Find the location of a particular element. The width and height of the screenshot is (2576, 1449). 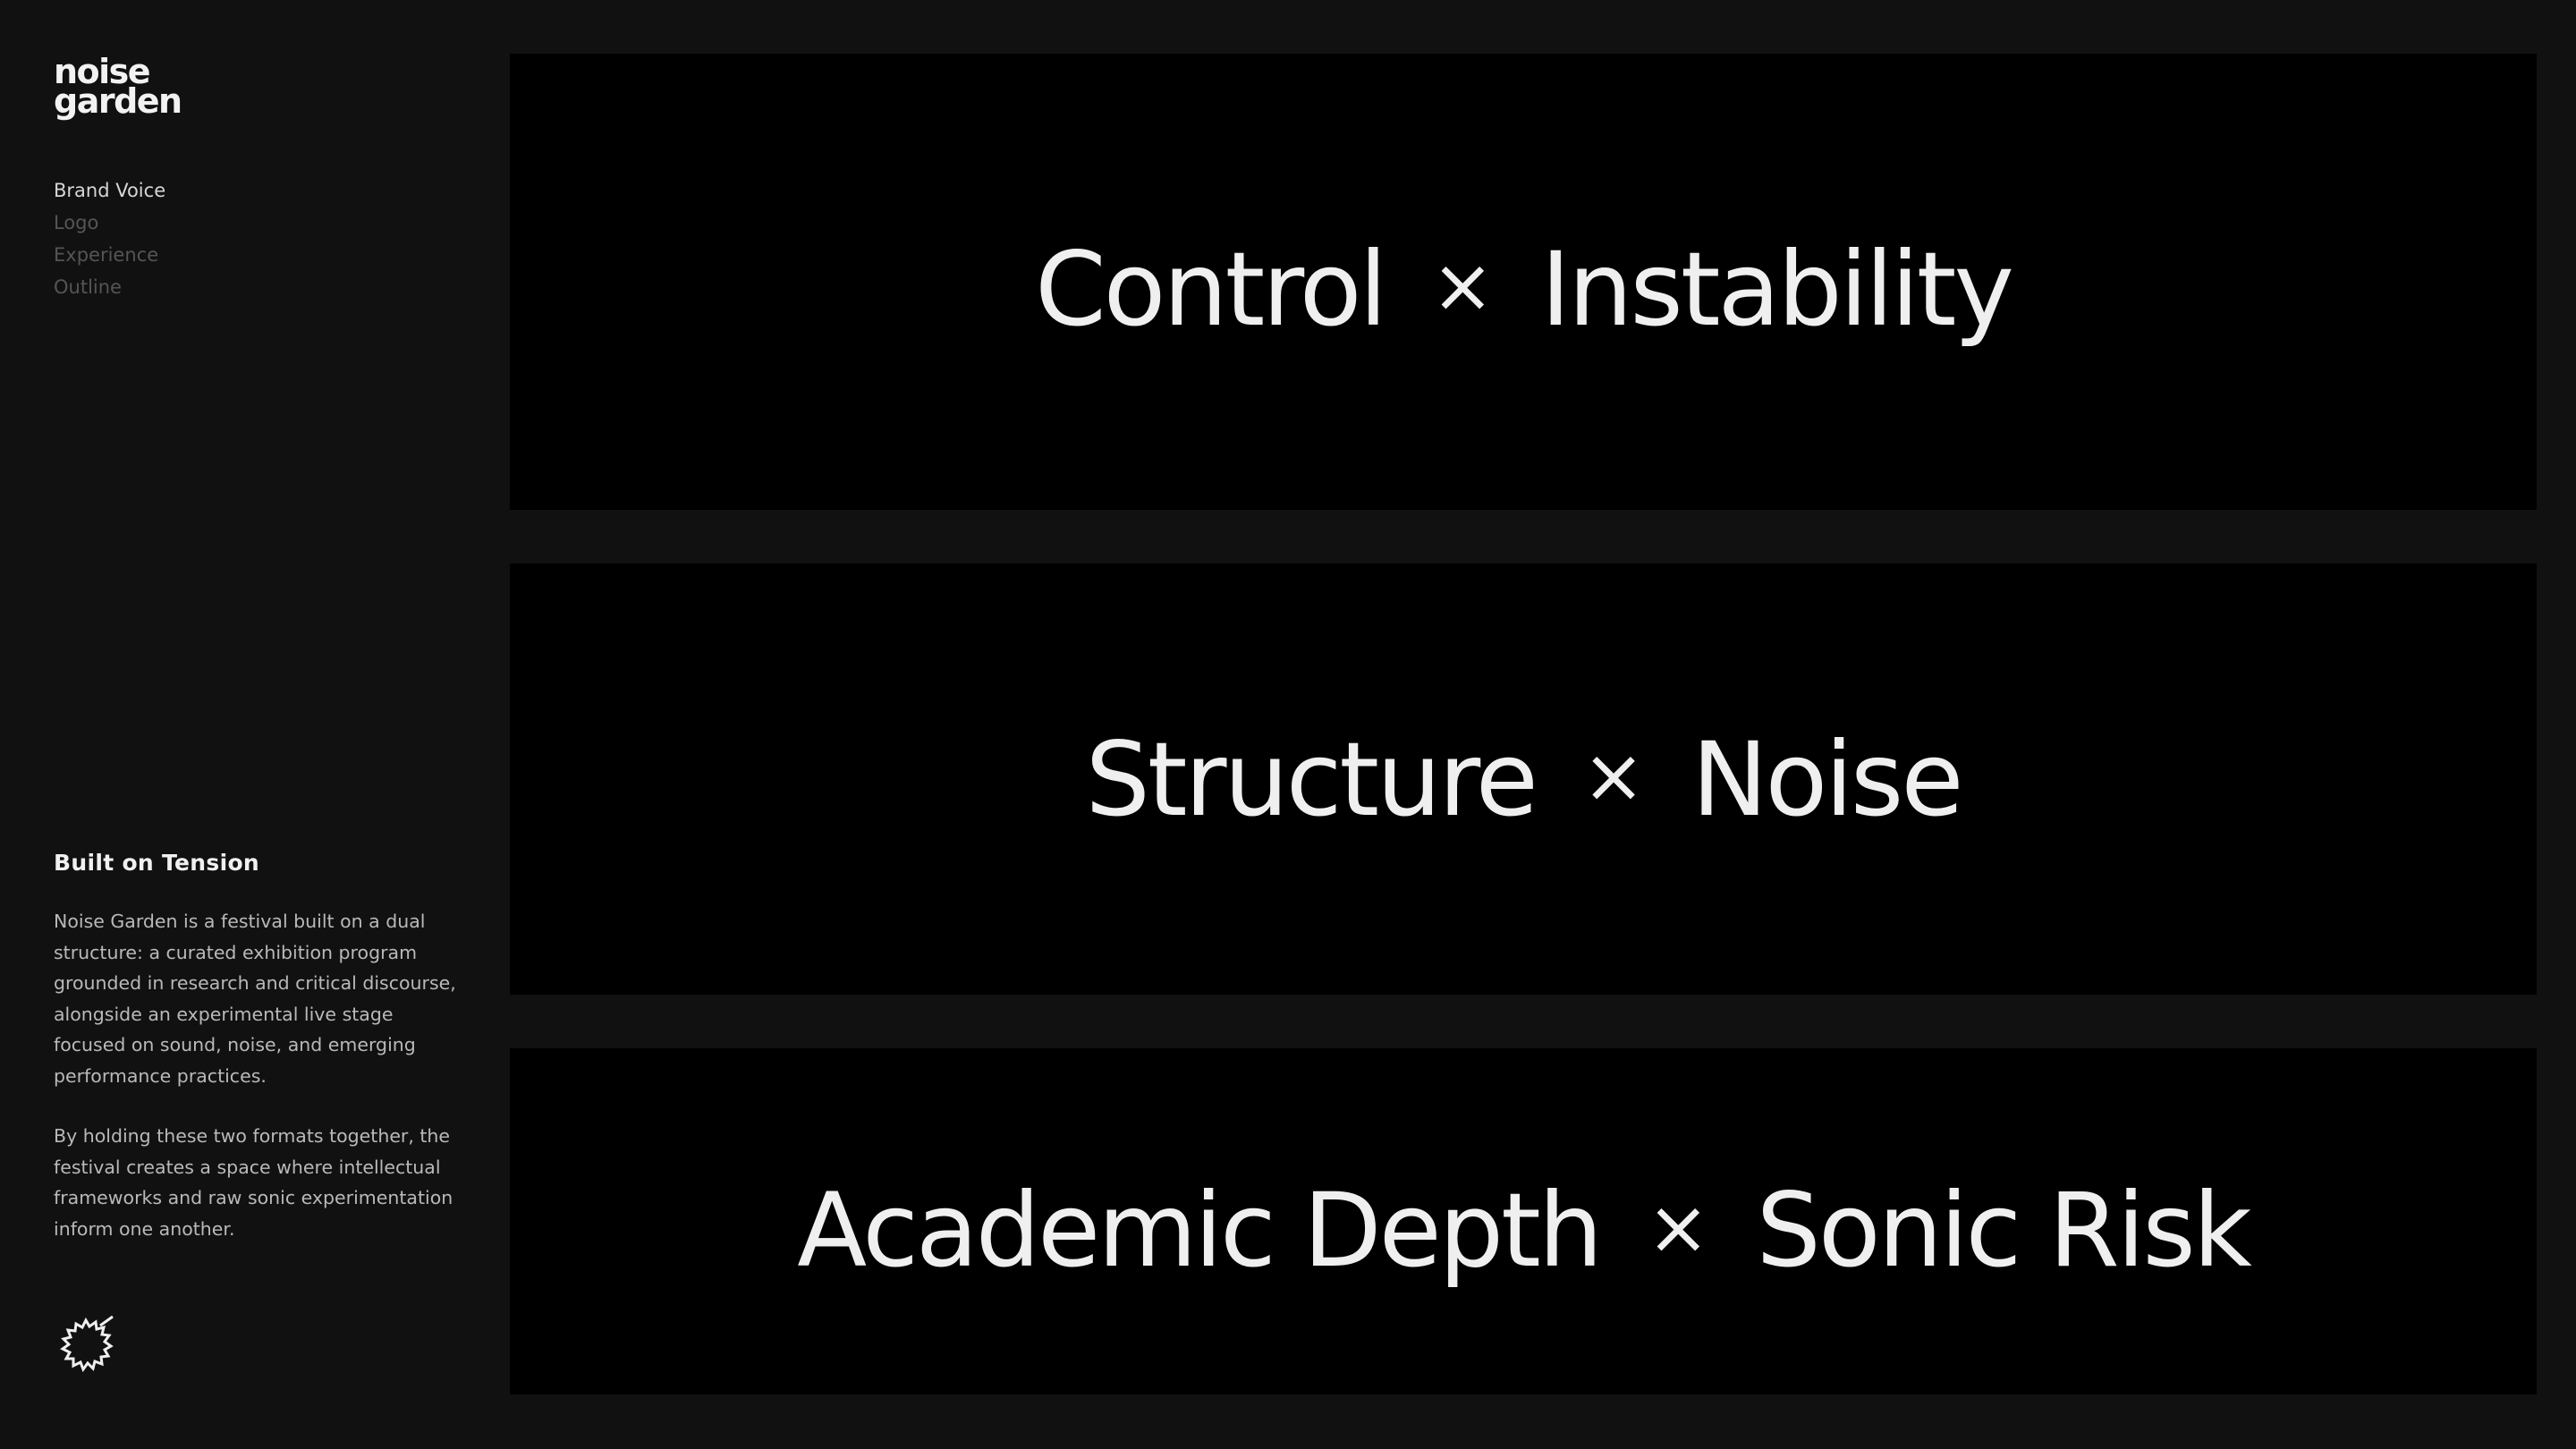

logo: noise garden is located at coordinates (118, 88).